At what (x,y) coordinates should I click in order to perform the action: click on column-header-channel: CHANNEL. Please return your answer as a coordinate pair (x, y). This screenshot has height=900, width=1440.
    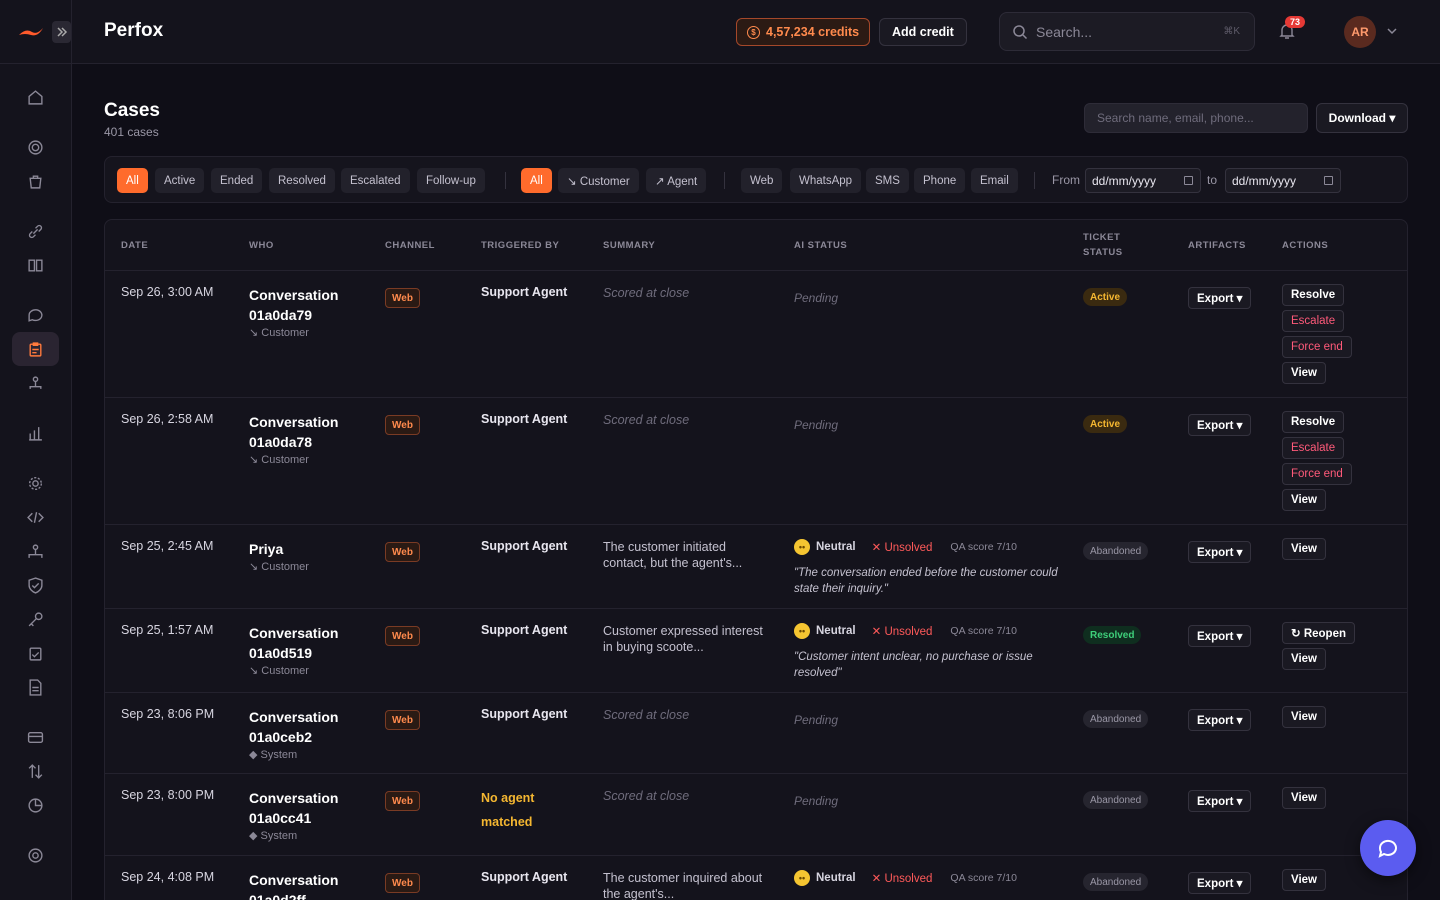
    Looking at the image, I should click on (410, 245).